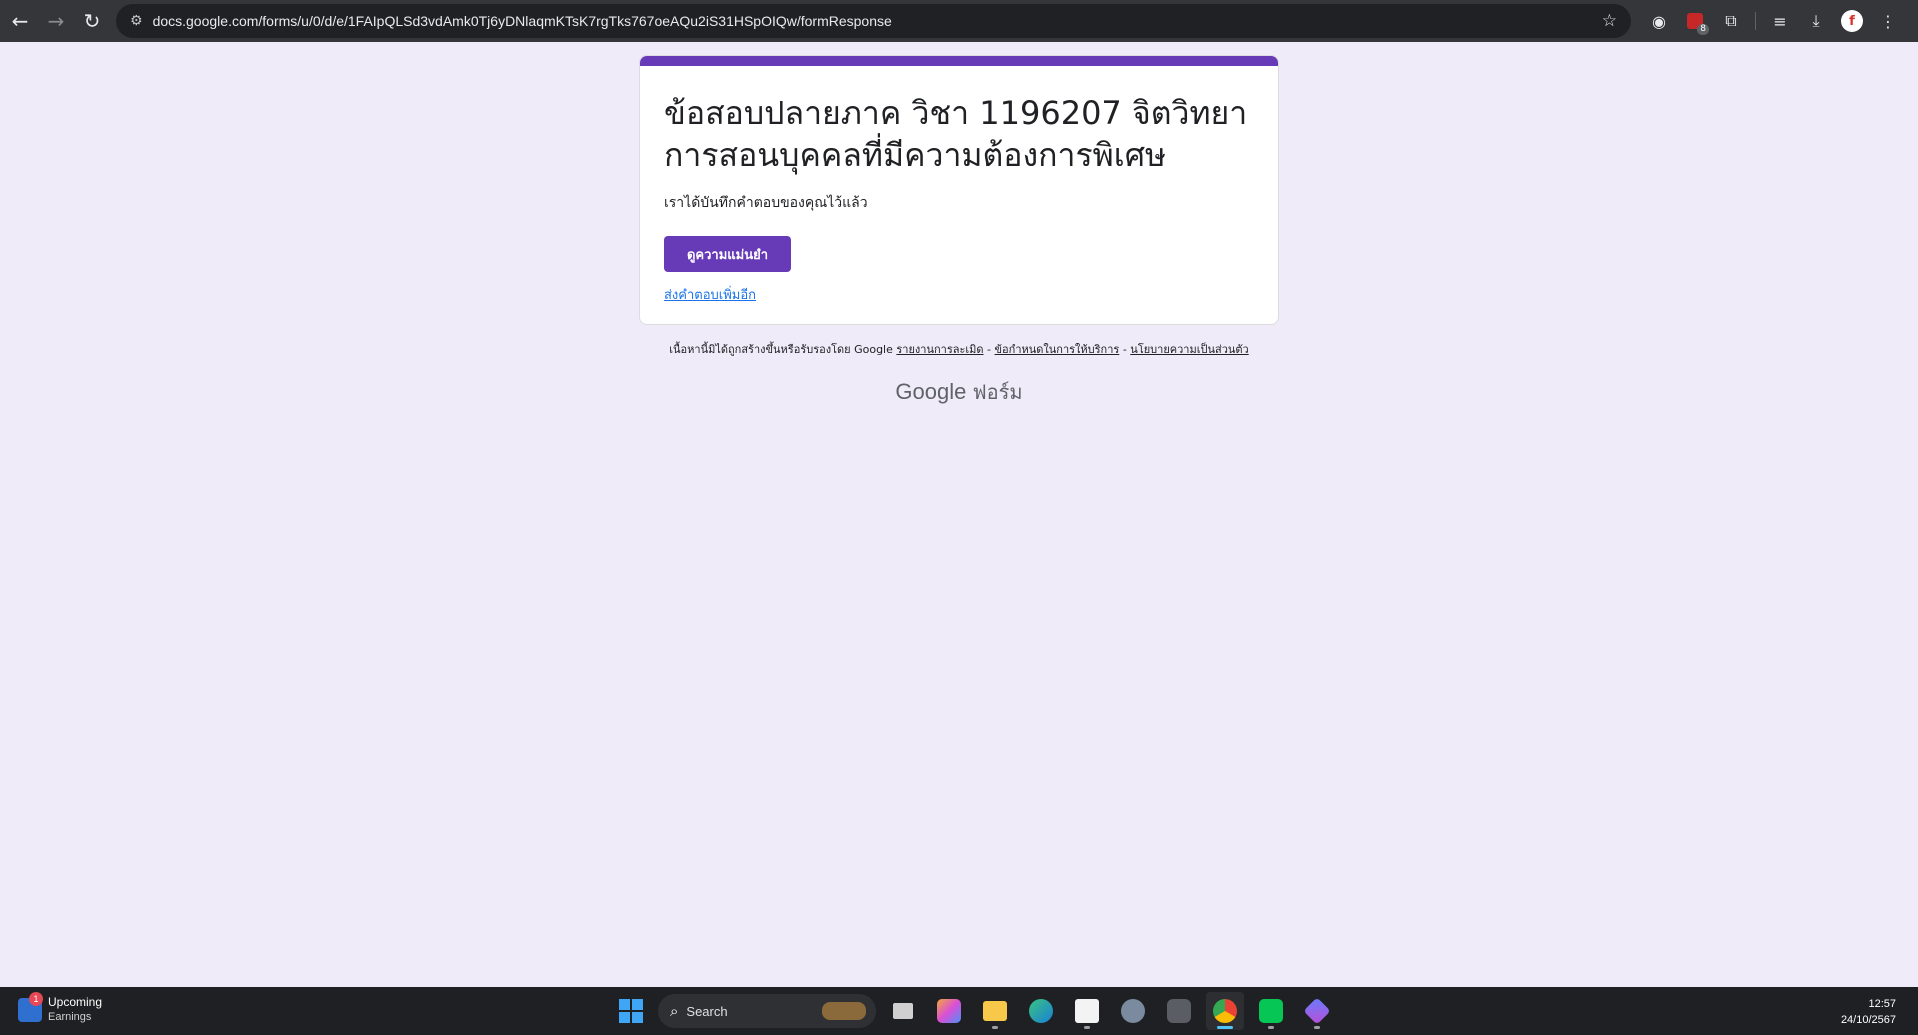 The width and height of the screenshot is (1918, 1035). I want to click on widgets-button: 1 Upcoming Earnings, so click(60, 1008).